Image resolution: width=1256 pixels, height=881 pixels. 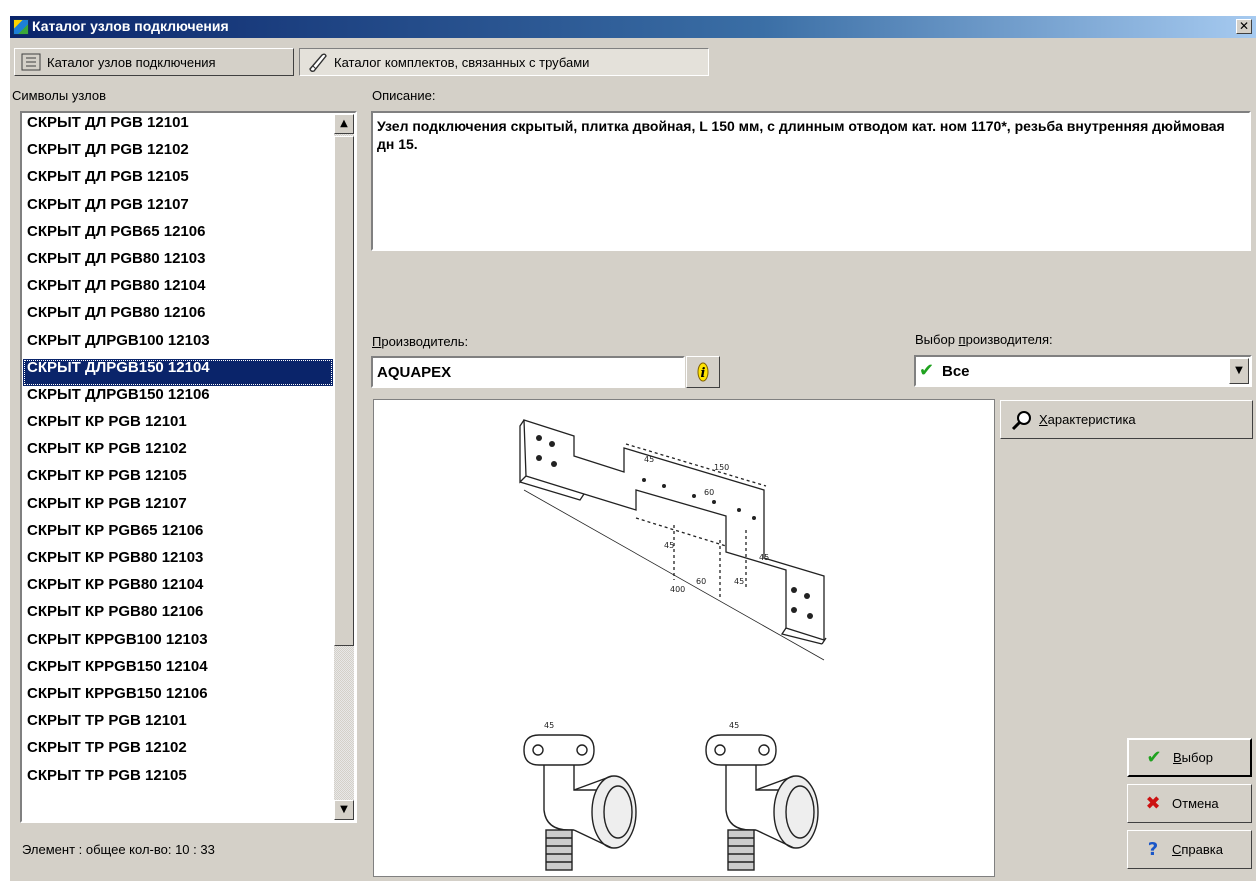 I want to click on tab-pipe-kits-catalog: Каталог комплектов, связанных с трубами, so click(x=504, y=62).